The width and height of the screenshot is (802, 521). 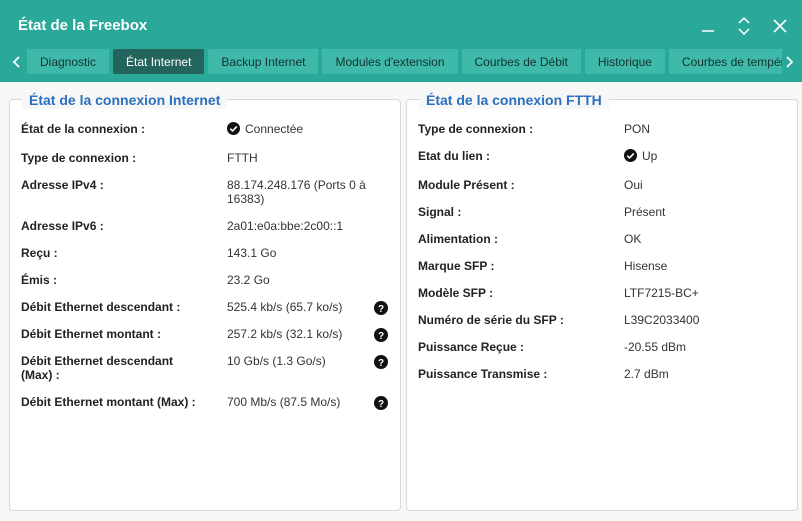 I want to click on row-value: OK, so click(x=633, y=239).